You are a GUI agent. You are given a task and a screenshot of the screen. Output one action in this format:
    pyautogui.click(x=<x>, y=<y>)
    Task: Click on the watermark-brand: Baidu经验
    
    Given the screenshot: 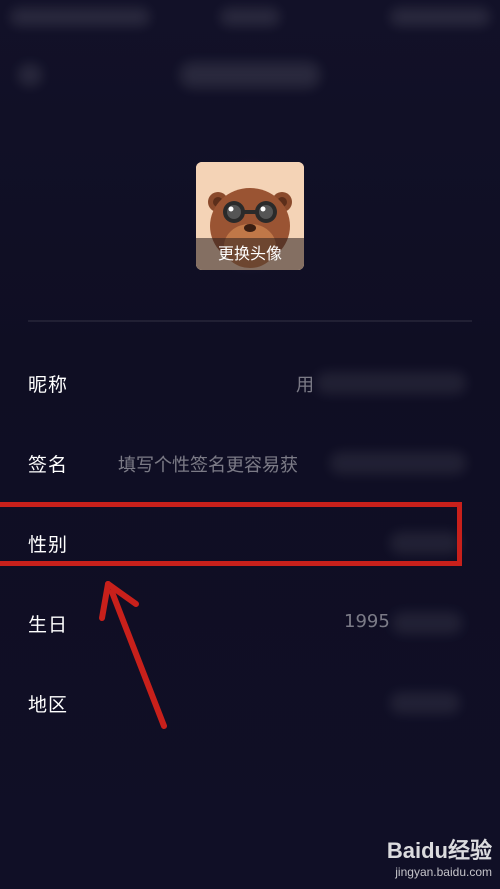 What is the action you would take?
    pyautogui.click(x=439, y=850)
    